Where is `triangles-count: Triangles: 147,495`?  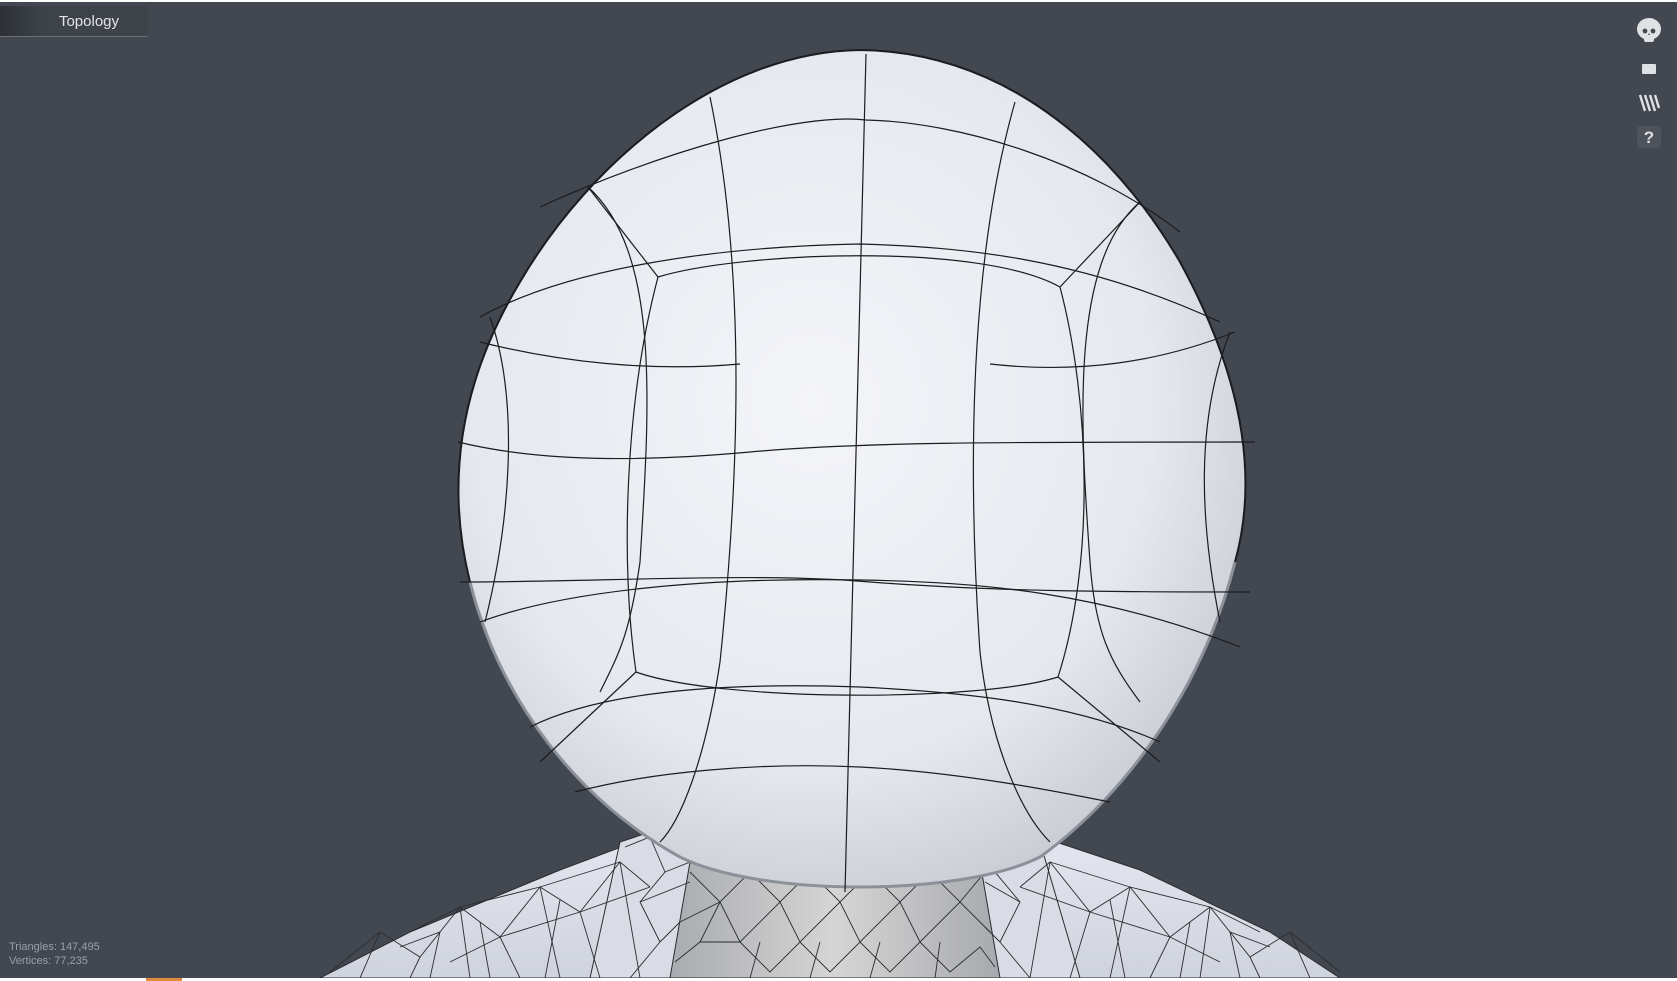 triangles-count: Triangles: 147,495 is located at coordinates (54, 947).